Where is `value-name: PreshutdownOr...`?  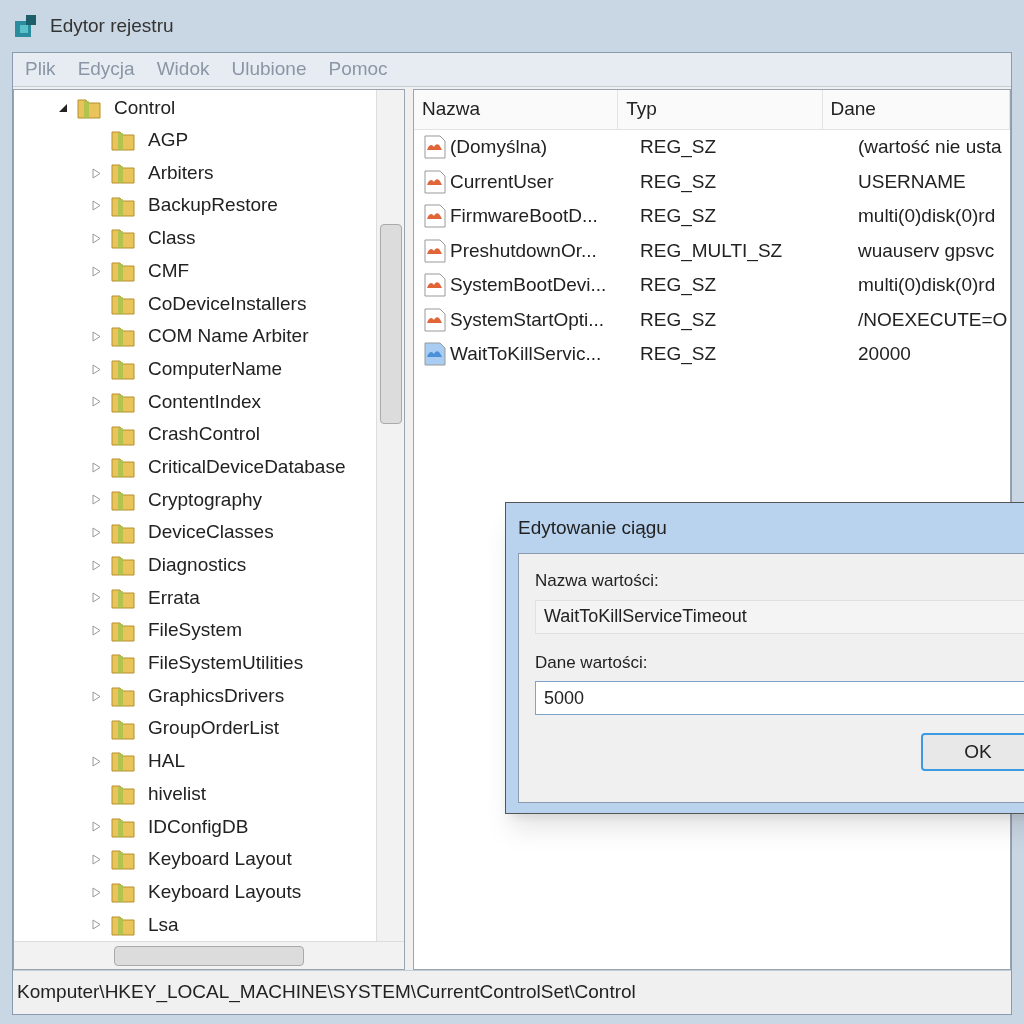
value-name: PreshutdownOr... is located at coordinates (523, 250).